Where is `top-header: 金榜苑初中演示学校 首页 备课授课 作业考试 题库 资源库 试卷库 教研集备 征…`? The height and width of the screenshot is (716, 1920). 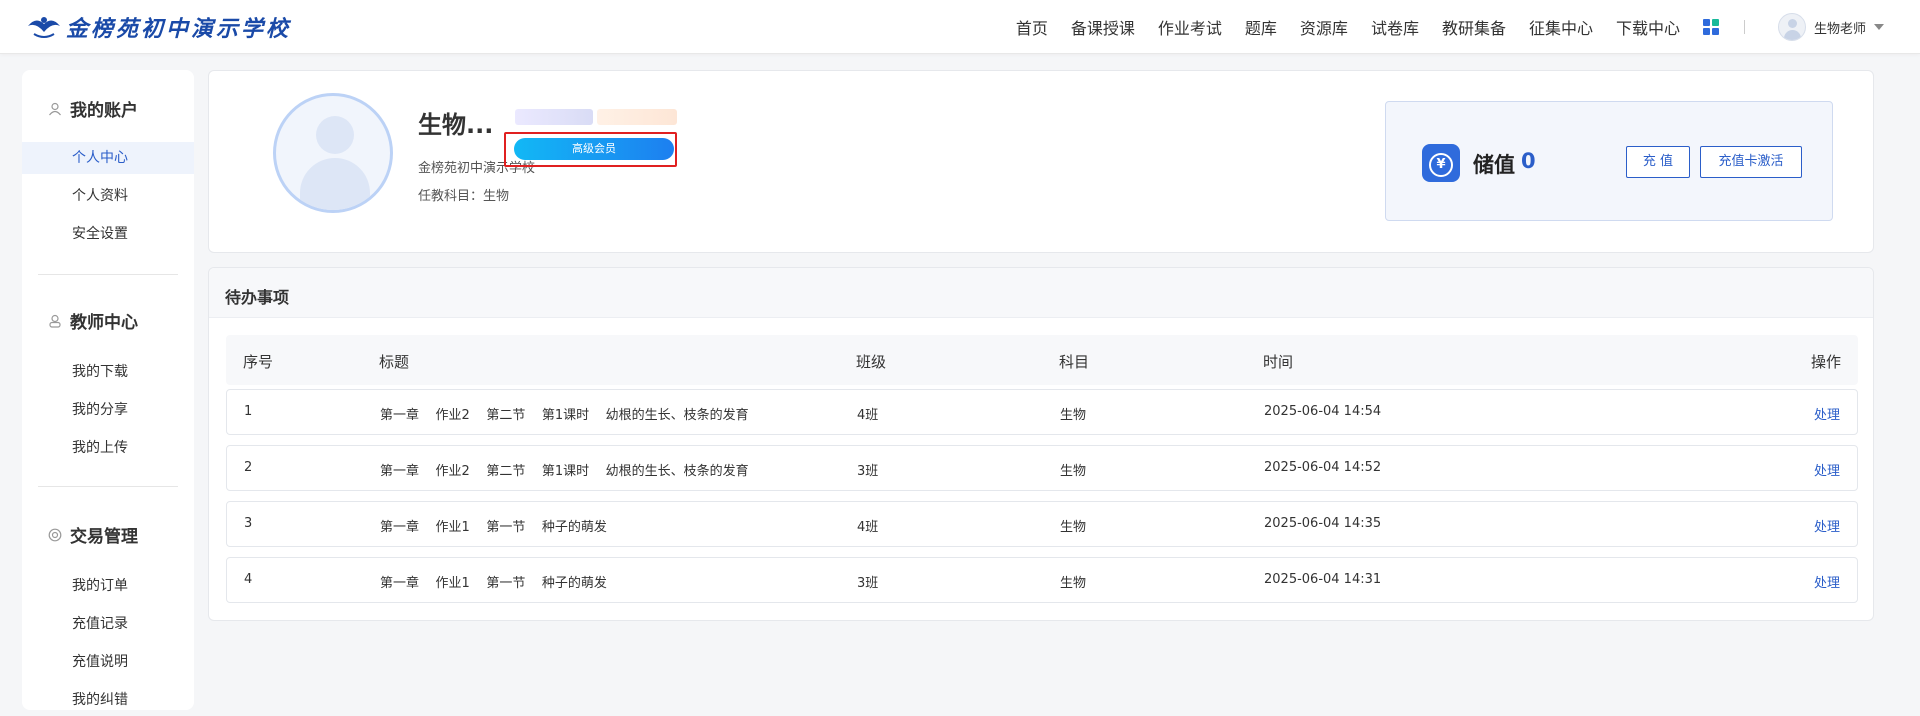
top-header: 金榜苑初中演示学校 首页 备课授课 作业考试 题库 资源库 试卷库 教研集备 征… is located at coordinates (960, 27).